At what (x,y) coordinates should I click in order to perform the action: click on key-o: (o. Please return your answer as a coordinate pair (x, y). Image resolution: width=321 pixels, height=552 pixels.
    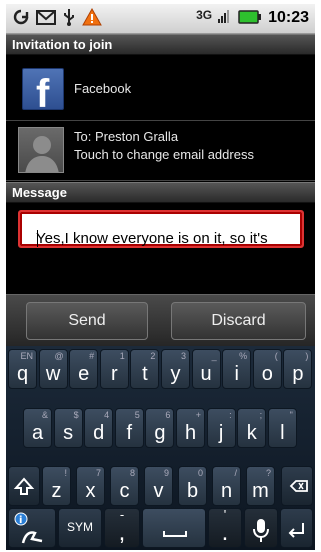
    Looking at the image, I should click on (267, 369).